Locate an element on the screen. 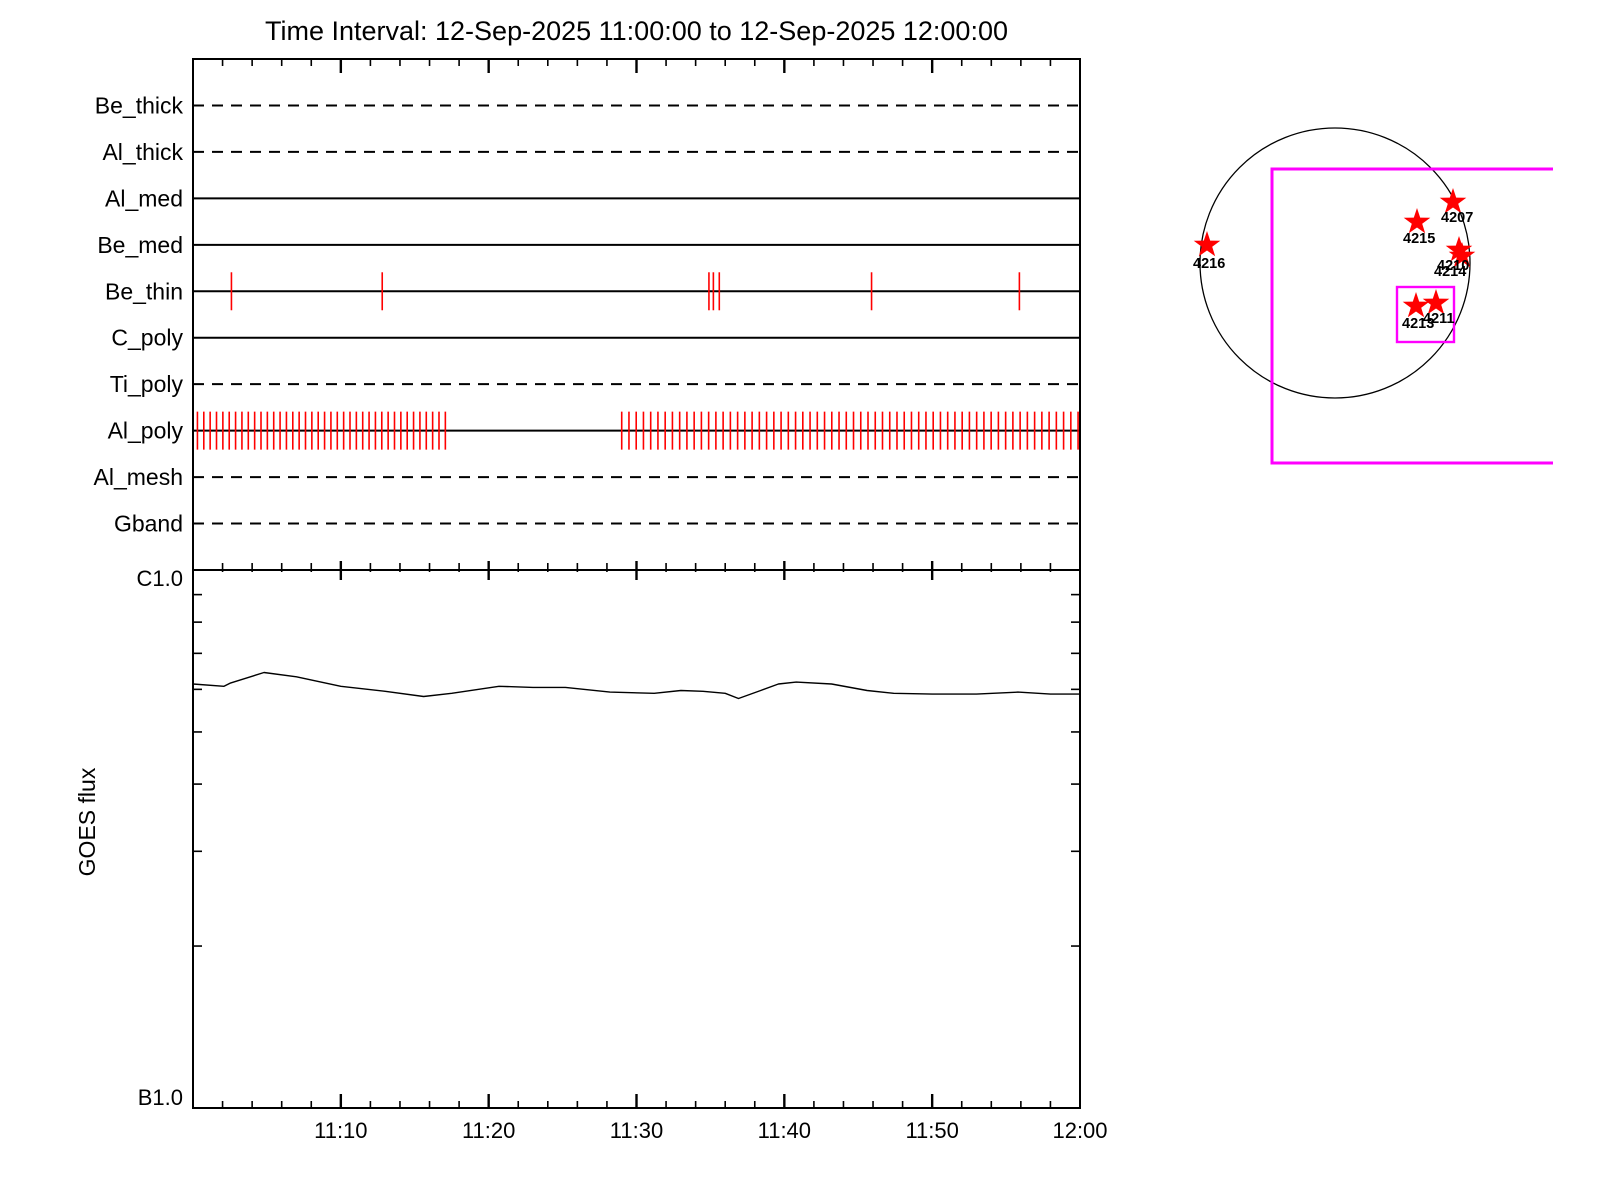  active-region-label-4216: 4216 is located at coordinates (1209, 264).